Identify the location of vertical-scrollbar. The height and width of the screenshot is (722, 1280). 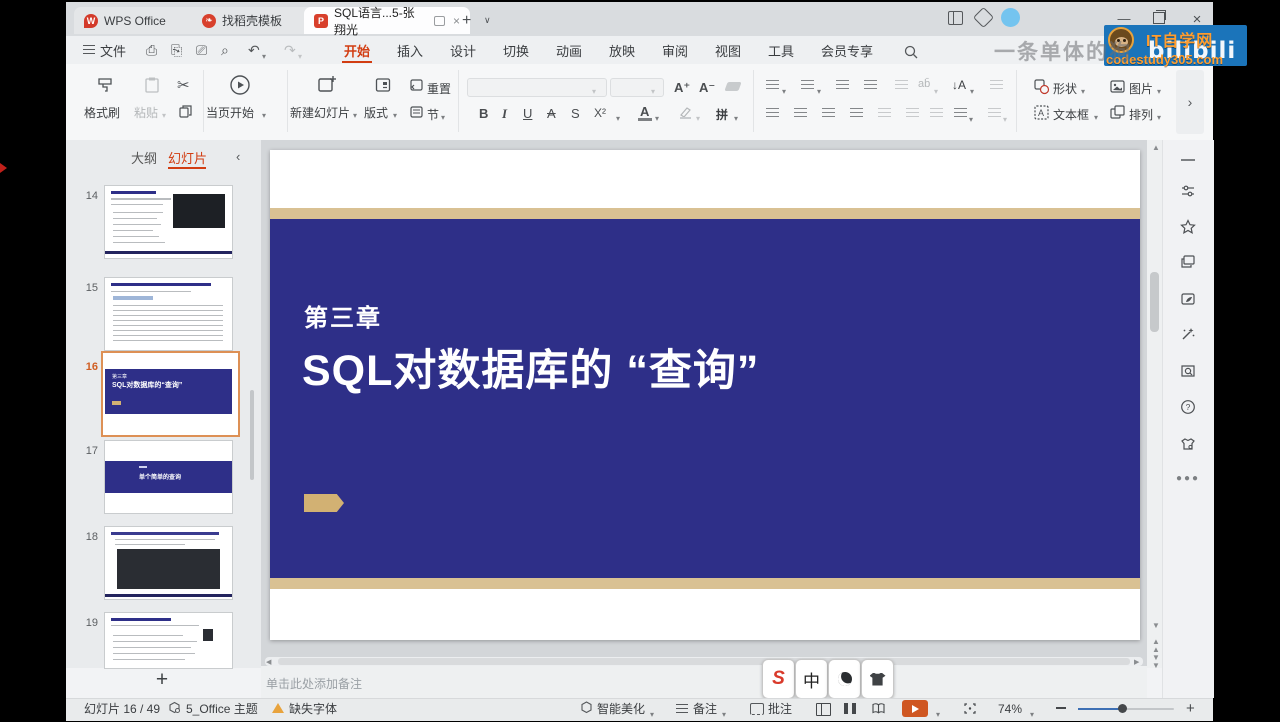
(1154, 404).